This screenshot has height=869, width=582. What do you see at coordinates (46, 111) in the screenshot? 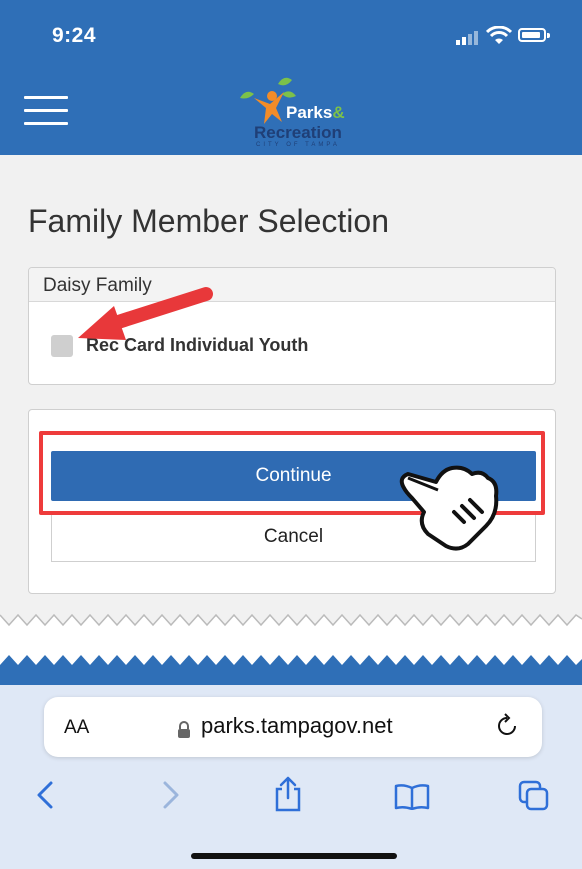
I see `hamburger-menu-icon` at bounding box center [46, 111].